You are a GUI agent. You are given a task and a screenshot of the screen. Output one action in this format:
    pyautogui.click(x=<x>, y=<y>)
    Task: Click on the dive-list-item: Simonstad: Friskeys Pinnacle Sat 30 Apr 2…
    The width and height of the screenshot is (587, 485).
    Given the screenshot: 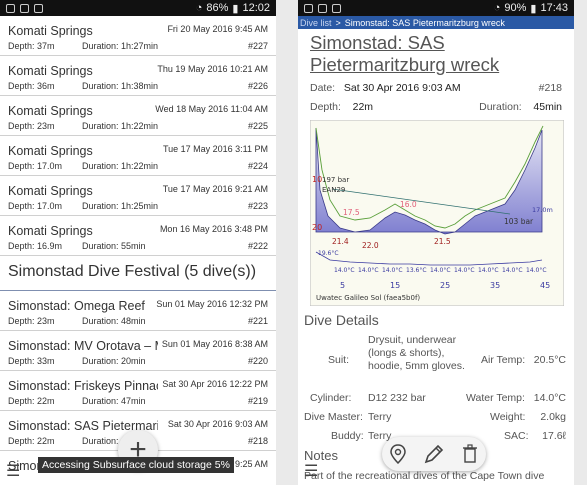 What is the action you would take?
    pyautogui.click(x=138, y=391)
    